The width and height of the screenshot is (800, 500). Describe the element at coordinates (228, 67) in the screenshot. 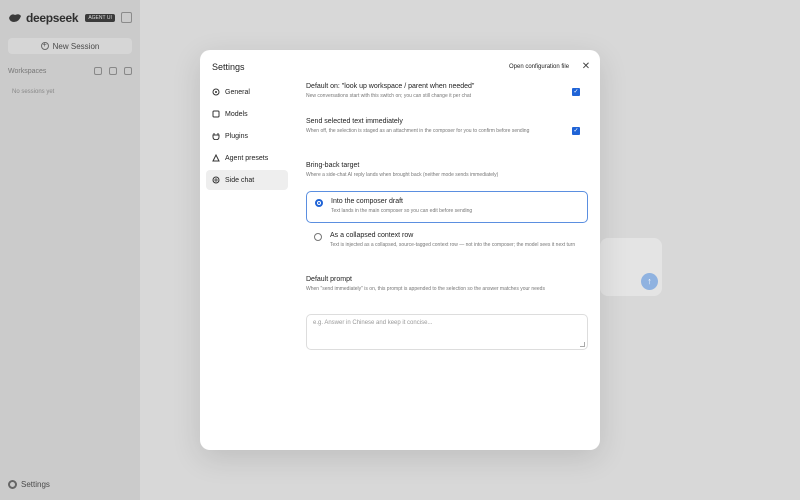

I see `modal-title: Settings` at that location.